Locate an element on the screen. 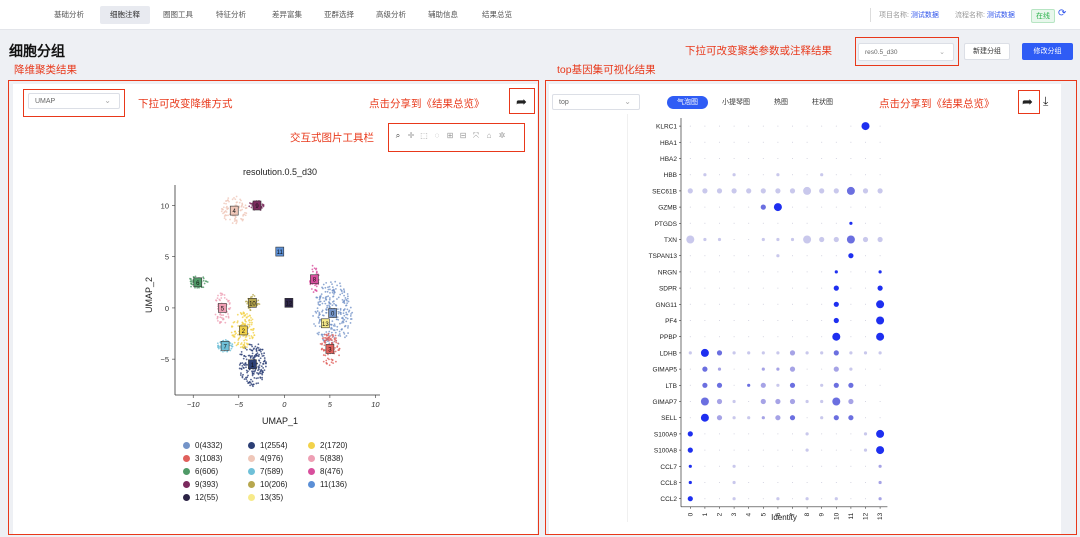 This screenshot has height=537, width=1080. nav-item-2: 细胞注释 is located at coordinates (125, 15).